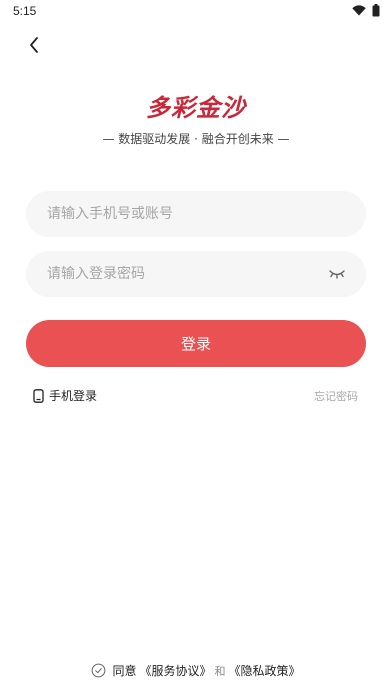 The image size is (392, 697). What do you see at coordinates (98, 670) in the screenshot?
I see `check-circle-icon` at bounding box center [98, 670].